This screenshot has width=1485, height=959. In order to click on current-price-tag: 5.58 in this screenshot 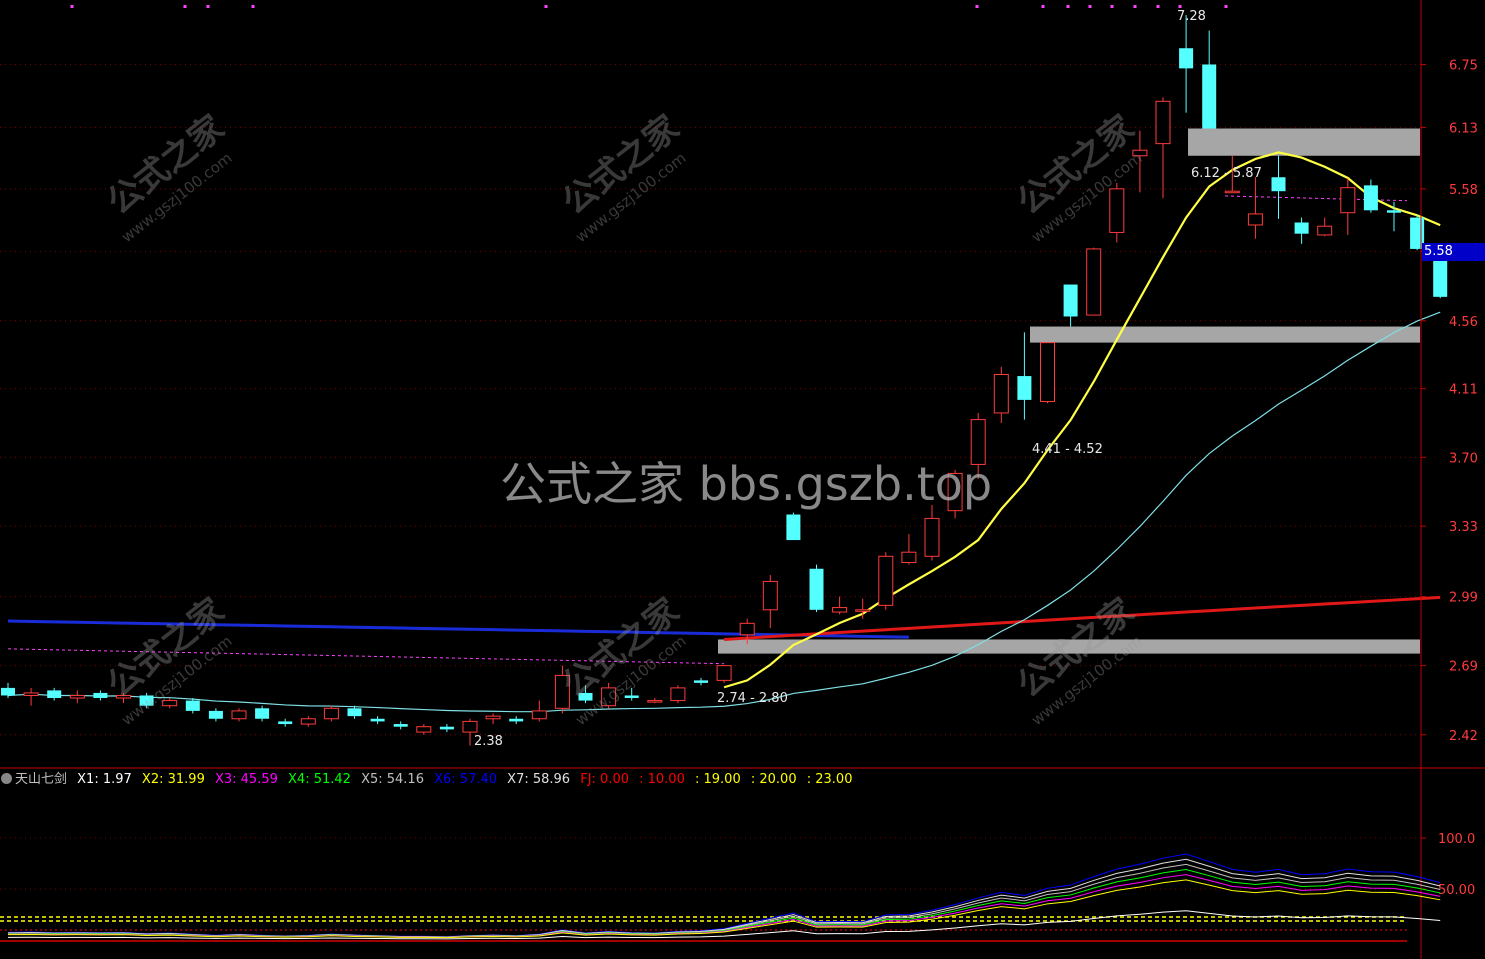, I will do `click(1453, 252)`.